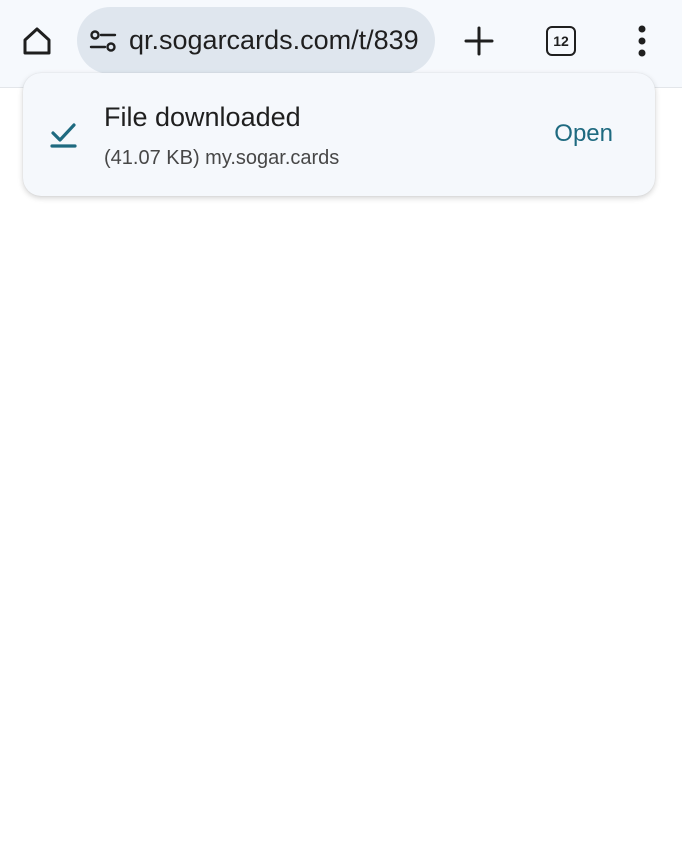 The image size is (682, 866). I want to click on more-vert-icon, so click(642, 41).